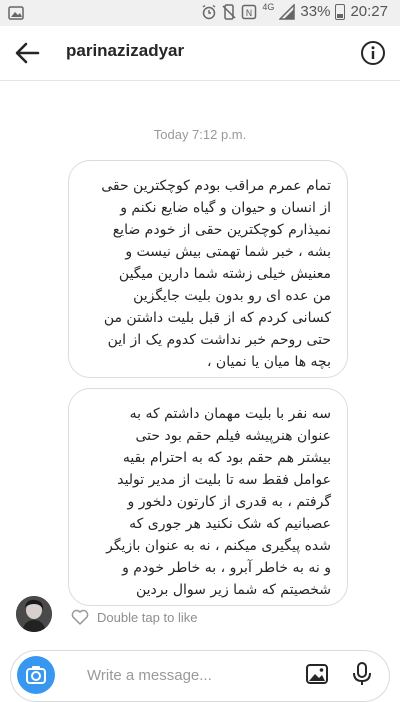  Describe the element at coordinates (200, 53) in the screenshot. I see `chat-header: parinazizadyar` at that location.